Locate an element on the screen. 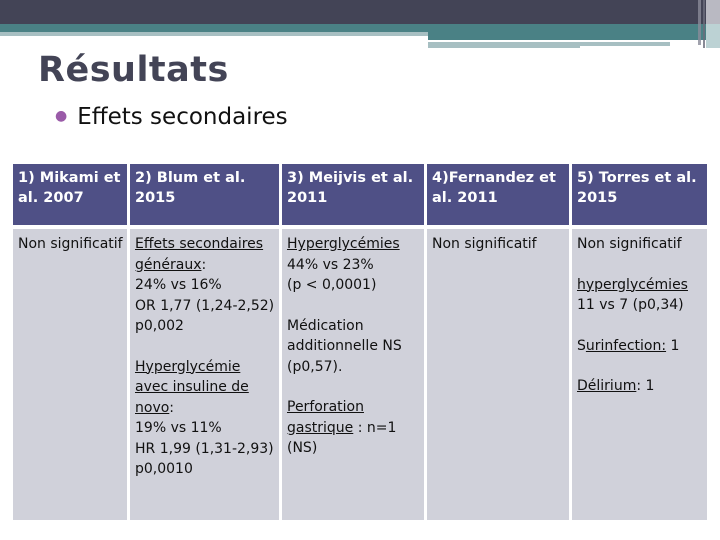  slide-title: Résultats is located at coordinates (133, 70).